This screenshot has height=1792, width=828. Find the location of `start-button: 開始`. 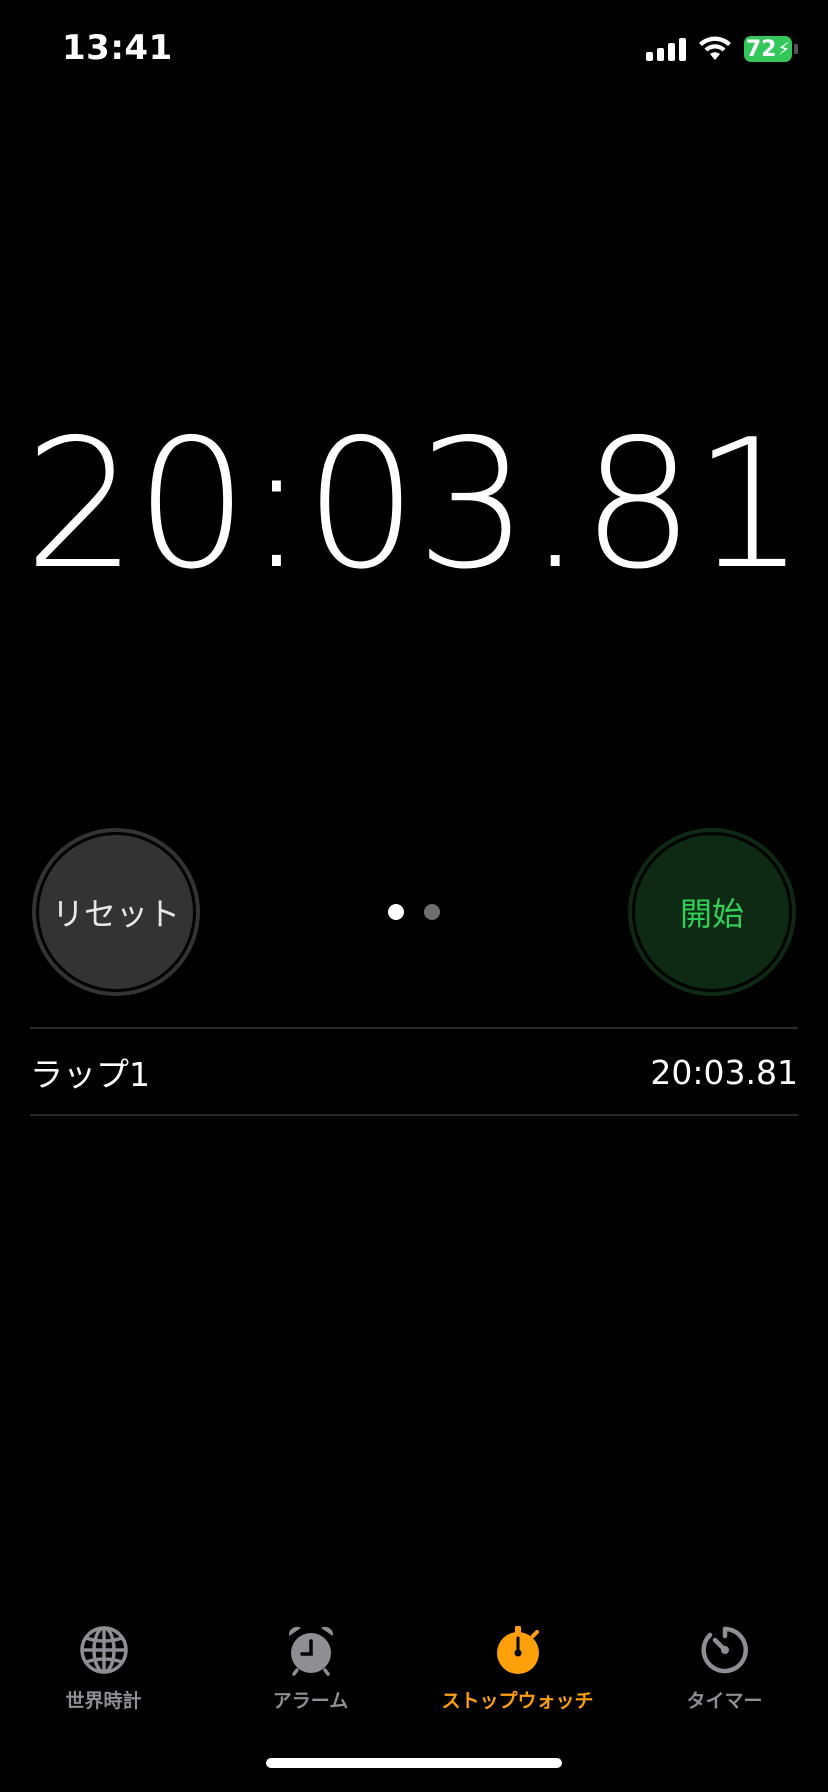

start-button: 開始 is located at coordinates (712, 912).